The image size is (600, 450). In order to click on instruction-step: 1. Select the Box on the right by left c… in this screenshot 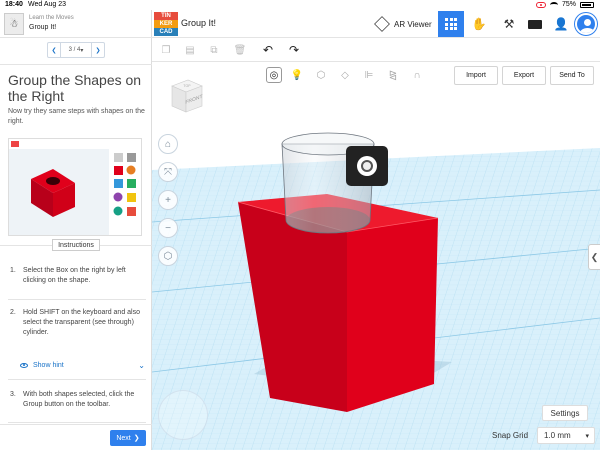, I will do `click(78, 276)`.